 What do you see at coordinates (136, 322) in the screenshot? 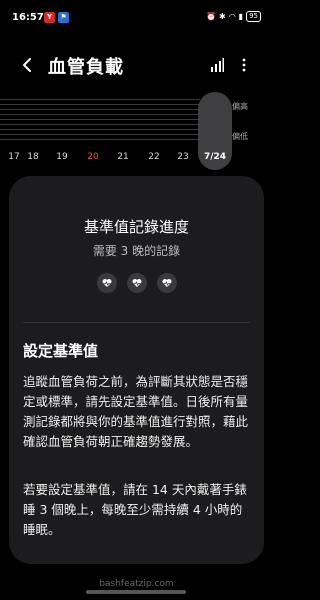
I see `divider` at bounding box center [136, 322].